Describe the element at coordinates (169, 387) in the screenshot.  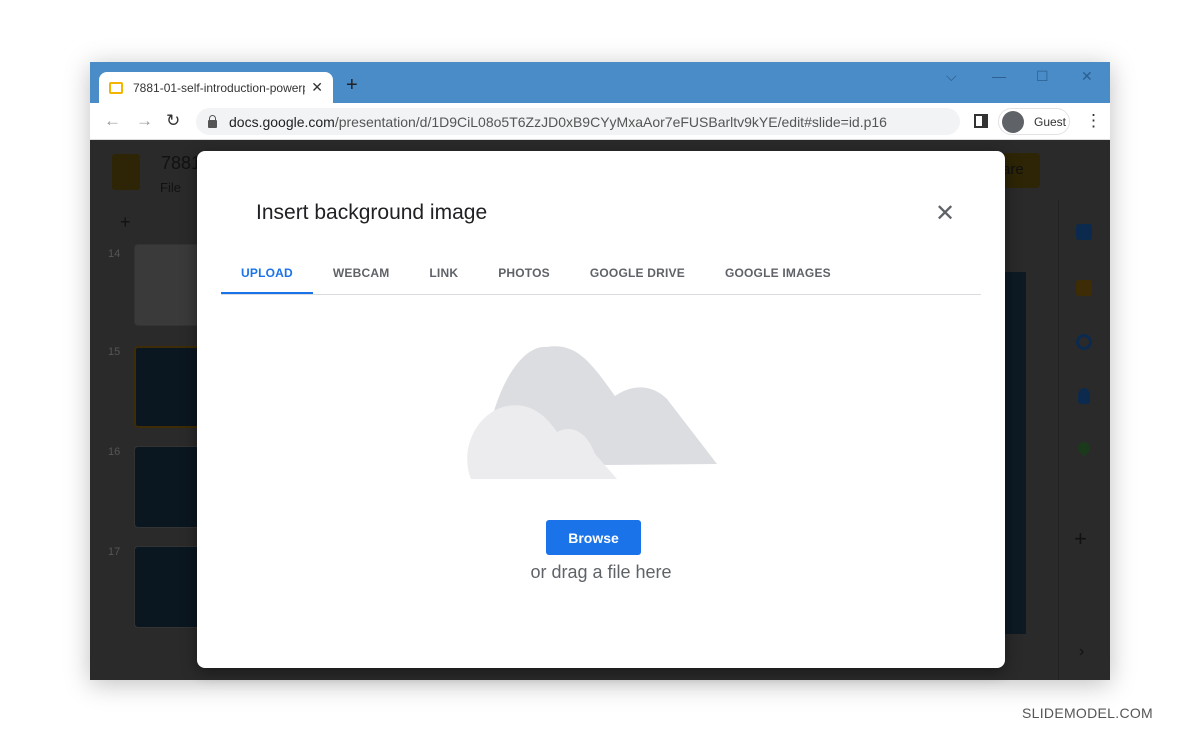
I see `slide-thumbnail-selected` at that location.